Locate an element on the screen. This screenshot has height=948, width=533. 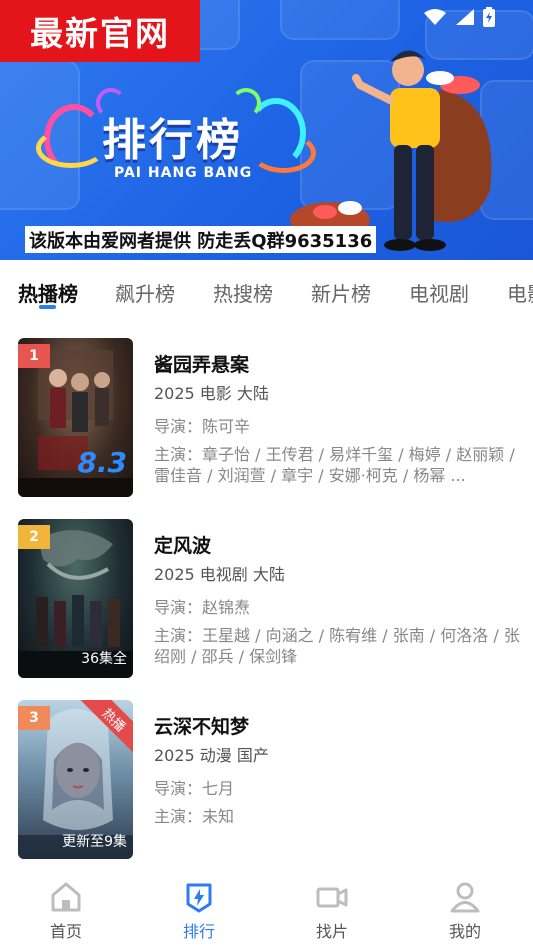
banner-title: 排行榜 is located at coordinates (172, 140).